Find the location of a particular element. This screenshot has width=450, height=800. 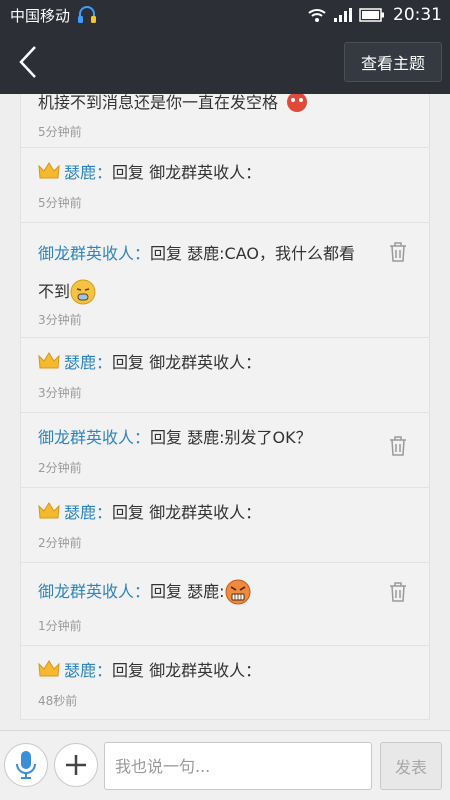

chevron-left-icon is located at coordinates (27, 62).